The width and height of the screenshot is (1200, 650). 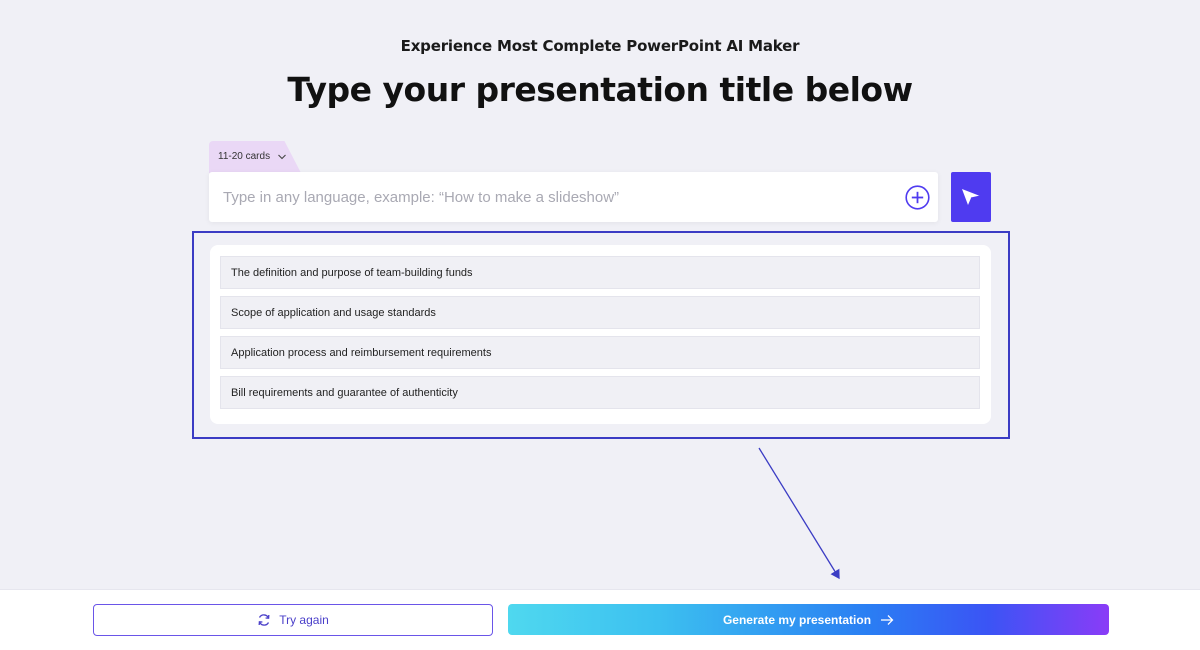 What do you see at coordinates (558, 197) in the screenshot?
I see `presentation-title-input` at bounding box center [558, 197].